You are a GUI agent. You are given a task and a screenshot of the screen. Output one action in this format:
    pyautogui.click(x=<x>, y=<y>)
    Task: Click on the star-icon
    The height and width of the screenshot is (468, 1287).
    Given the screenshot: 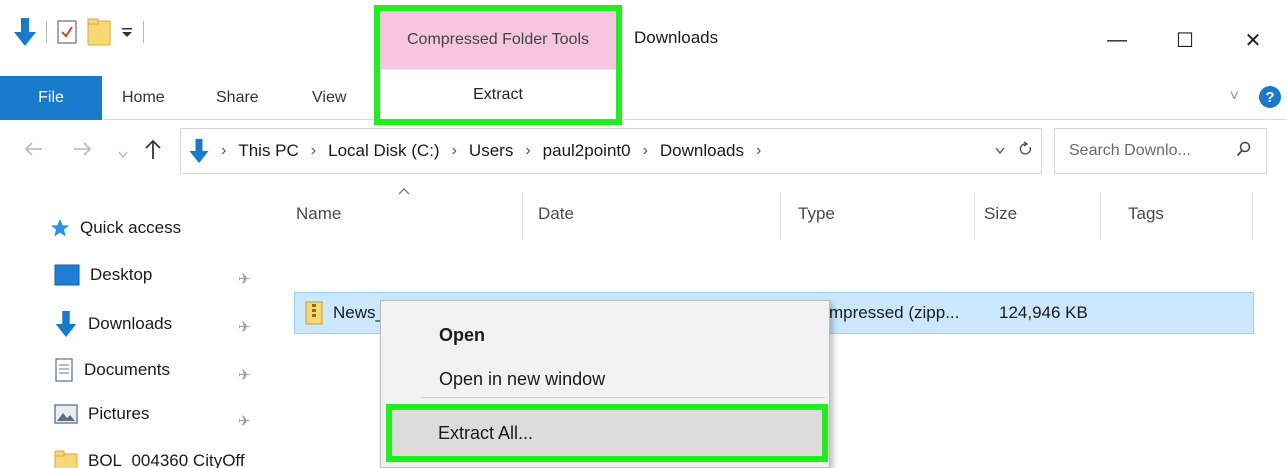 What is the action you would take?
    pyautogui.click(x=60, y=228)
    